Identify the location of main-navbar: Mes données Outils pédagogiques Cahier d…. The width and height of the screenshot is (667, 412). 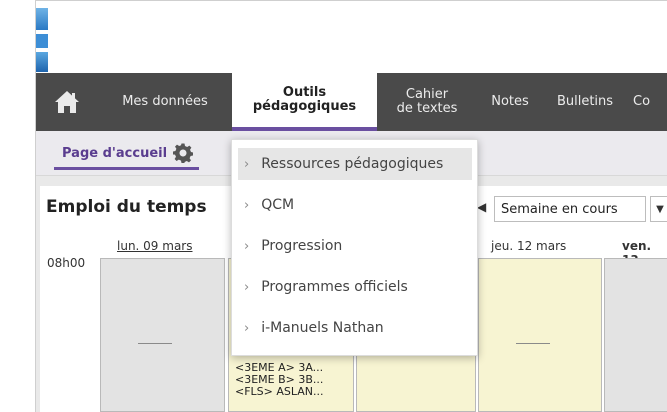
(351, 102).